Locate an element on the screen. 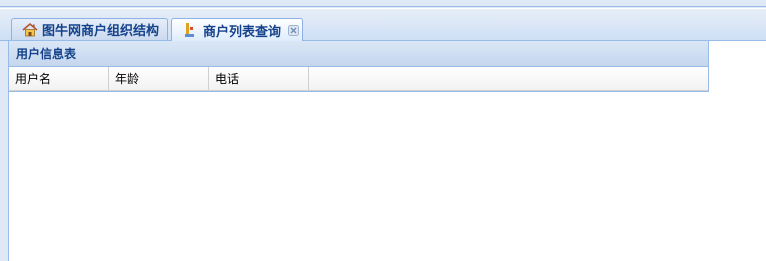 Image resolution: width=766 pixels, height=261 pixels. home-icon is located at coordinates (30, 30).